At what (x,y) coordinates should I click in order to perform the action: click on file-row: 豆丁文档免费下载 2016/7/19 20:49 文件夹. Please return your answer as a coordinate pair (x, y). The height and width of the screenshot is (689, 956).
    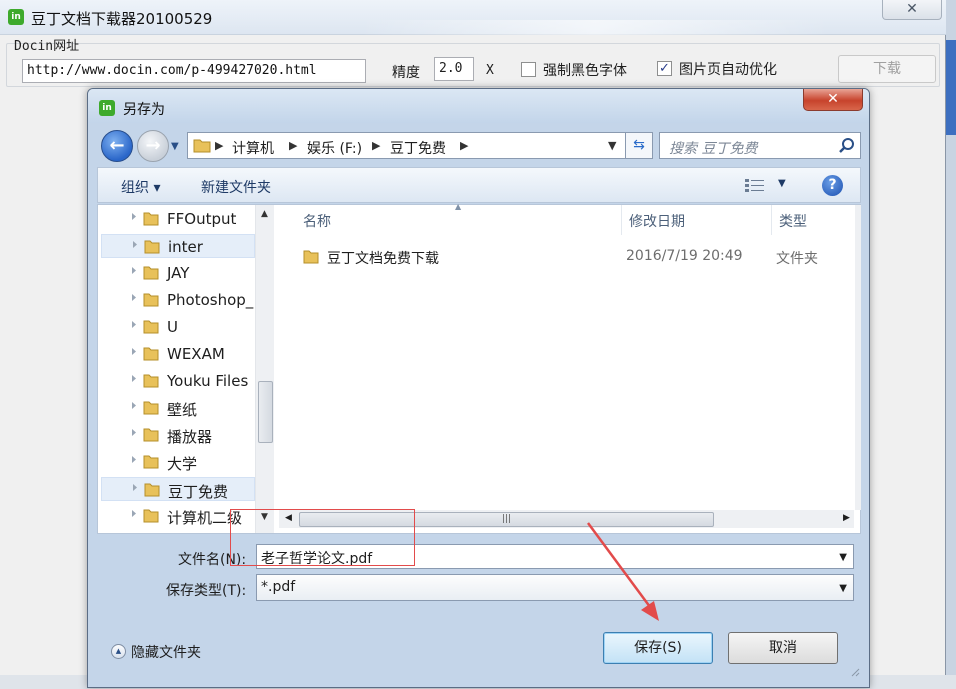
    Looking at the image, I should click on (573, 257).